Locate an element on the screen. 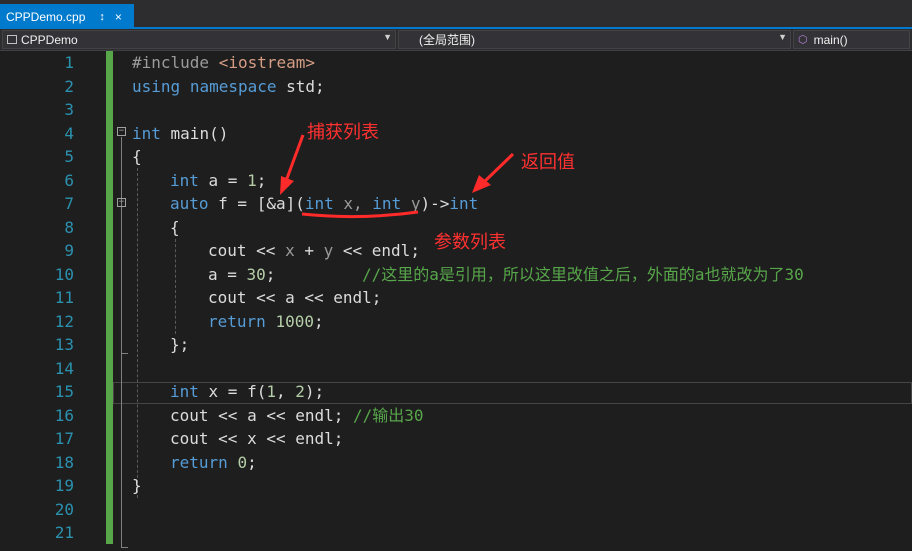 Image resolution: width=912 pixels, height=551 pixels. arrow-return is located at coordinates (493, 172).